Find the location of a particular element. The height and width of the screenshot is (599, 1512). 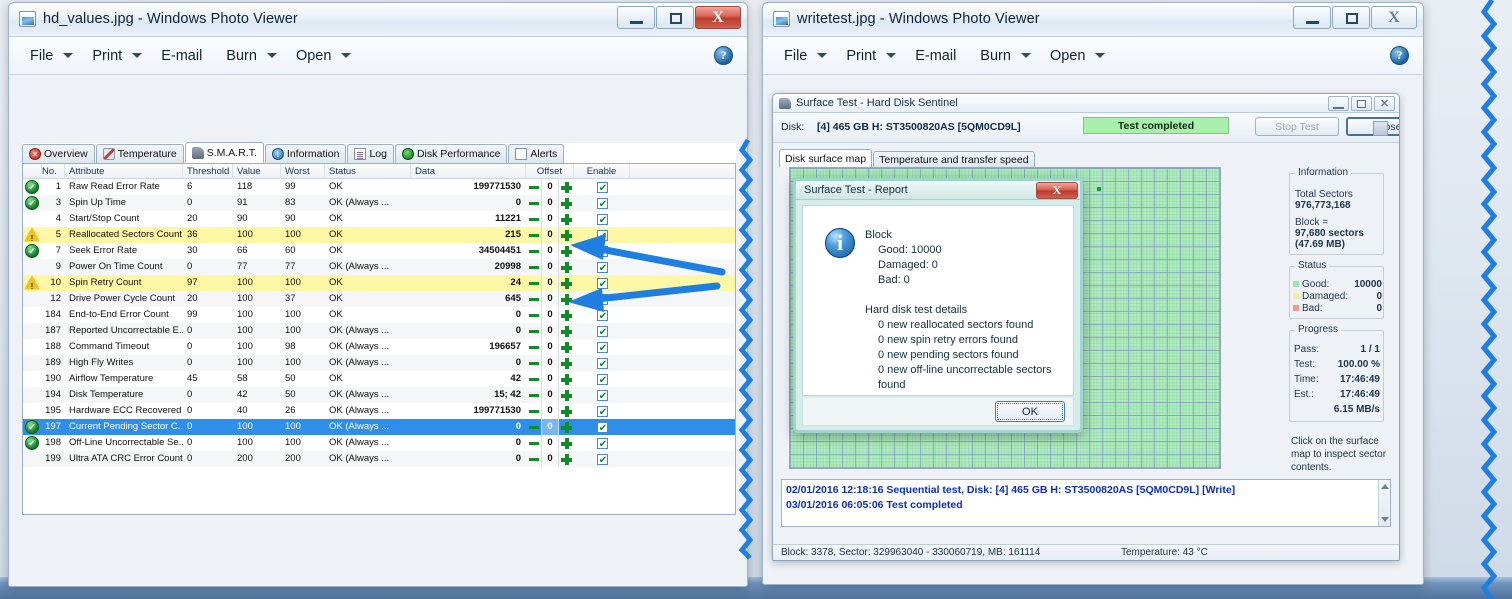

report-dialog-close-button: X is located at coordinates (1057, 190).